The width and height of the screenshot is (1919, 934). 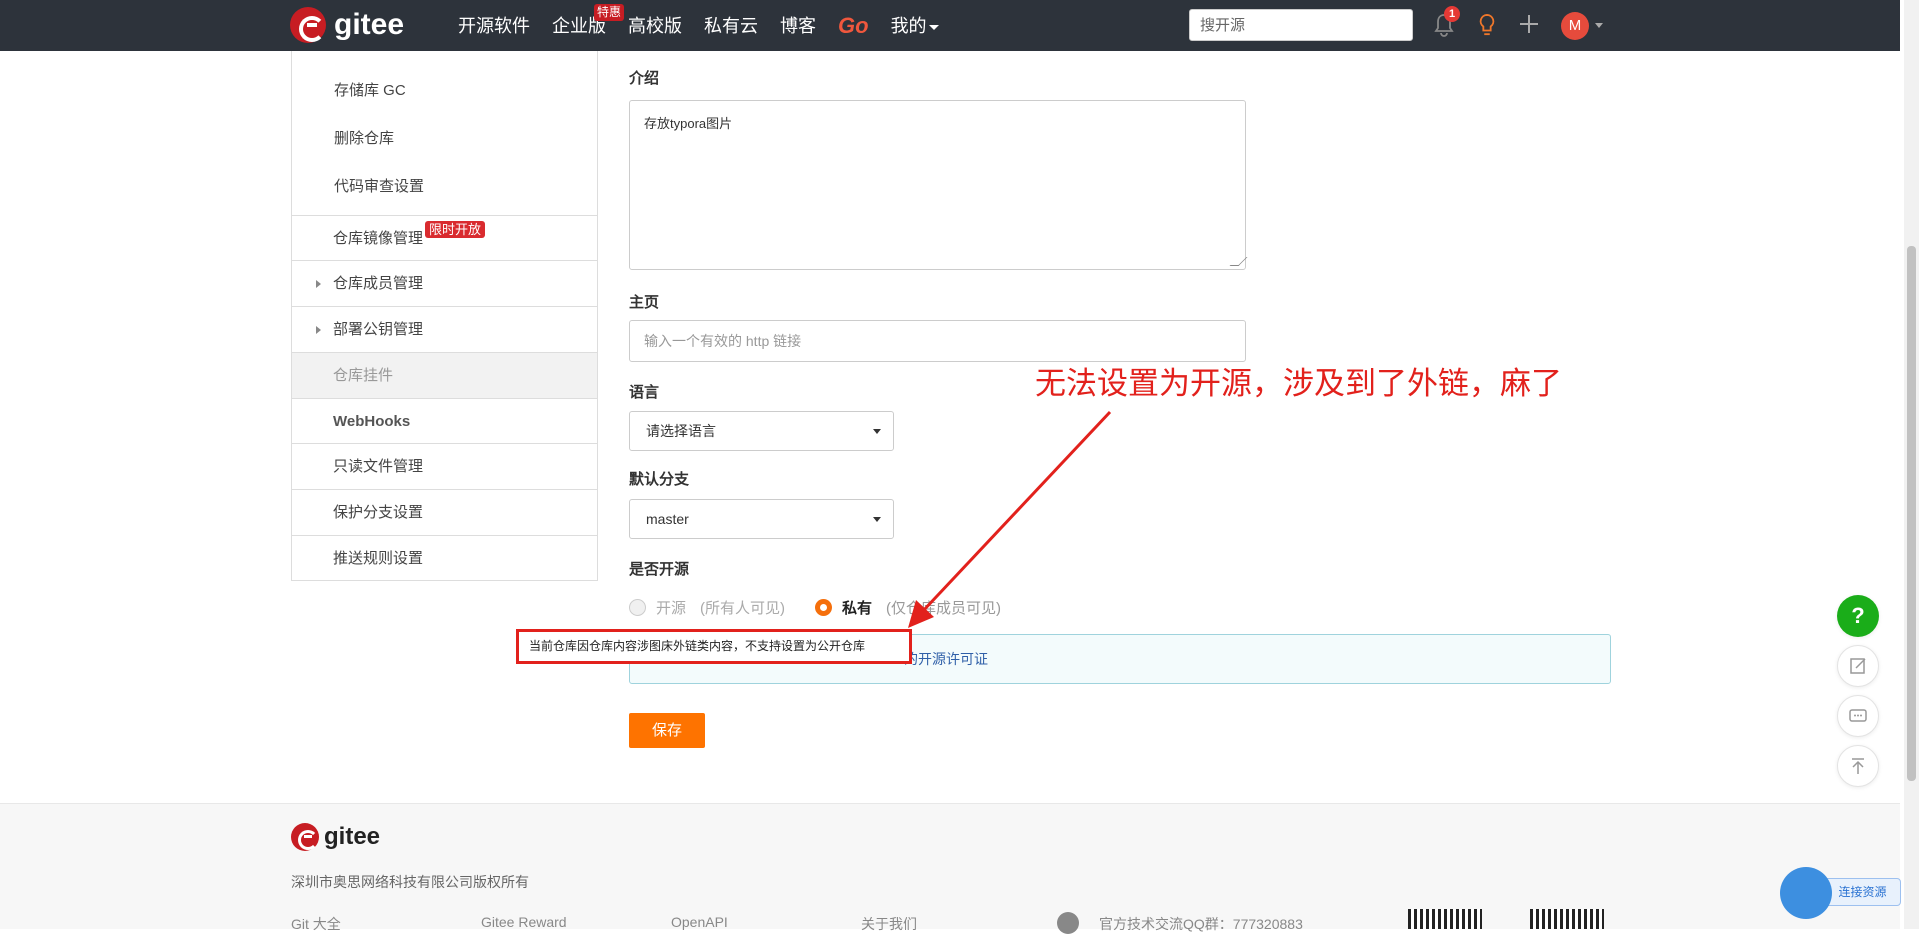 I want to click on edit-note-icon, so click(x=1858, y=666).